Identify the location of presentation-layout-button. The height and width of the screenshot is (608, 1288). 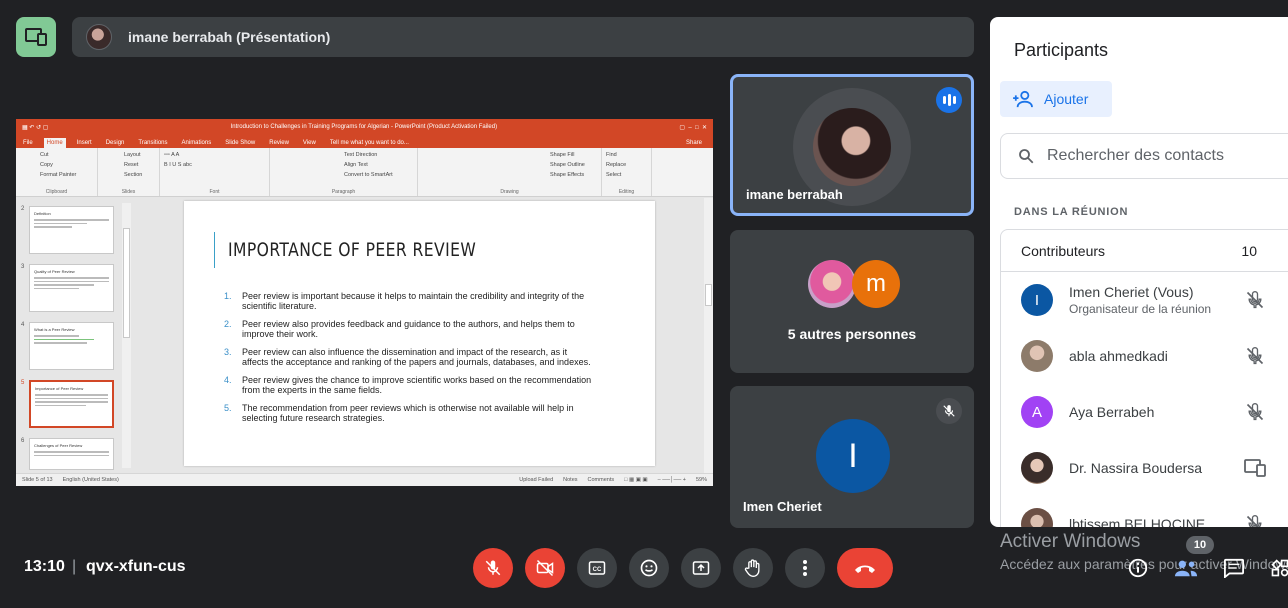
(36, 37).